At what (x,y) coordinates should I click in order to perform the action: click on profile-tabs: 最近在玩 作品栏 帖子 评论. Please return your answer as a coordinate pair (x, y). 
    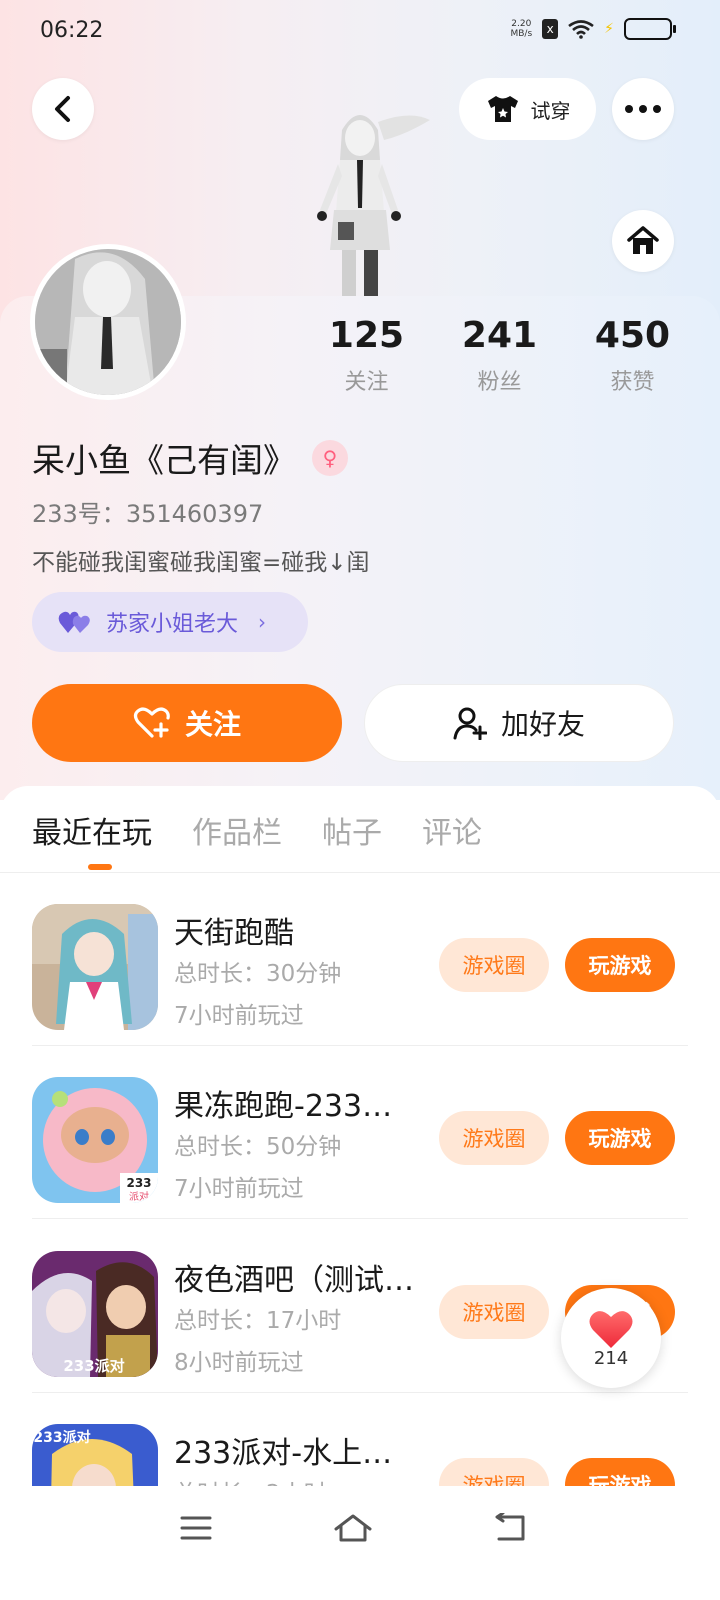
    Looking at the image, I should click on (257, 830).